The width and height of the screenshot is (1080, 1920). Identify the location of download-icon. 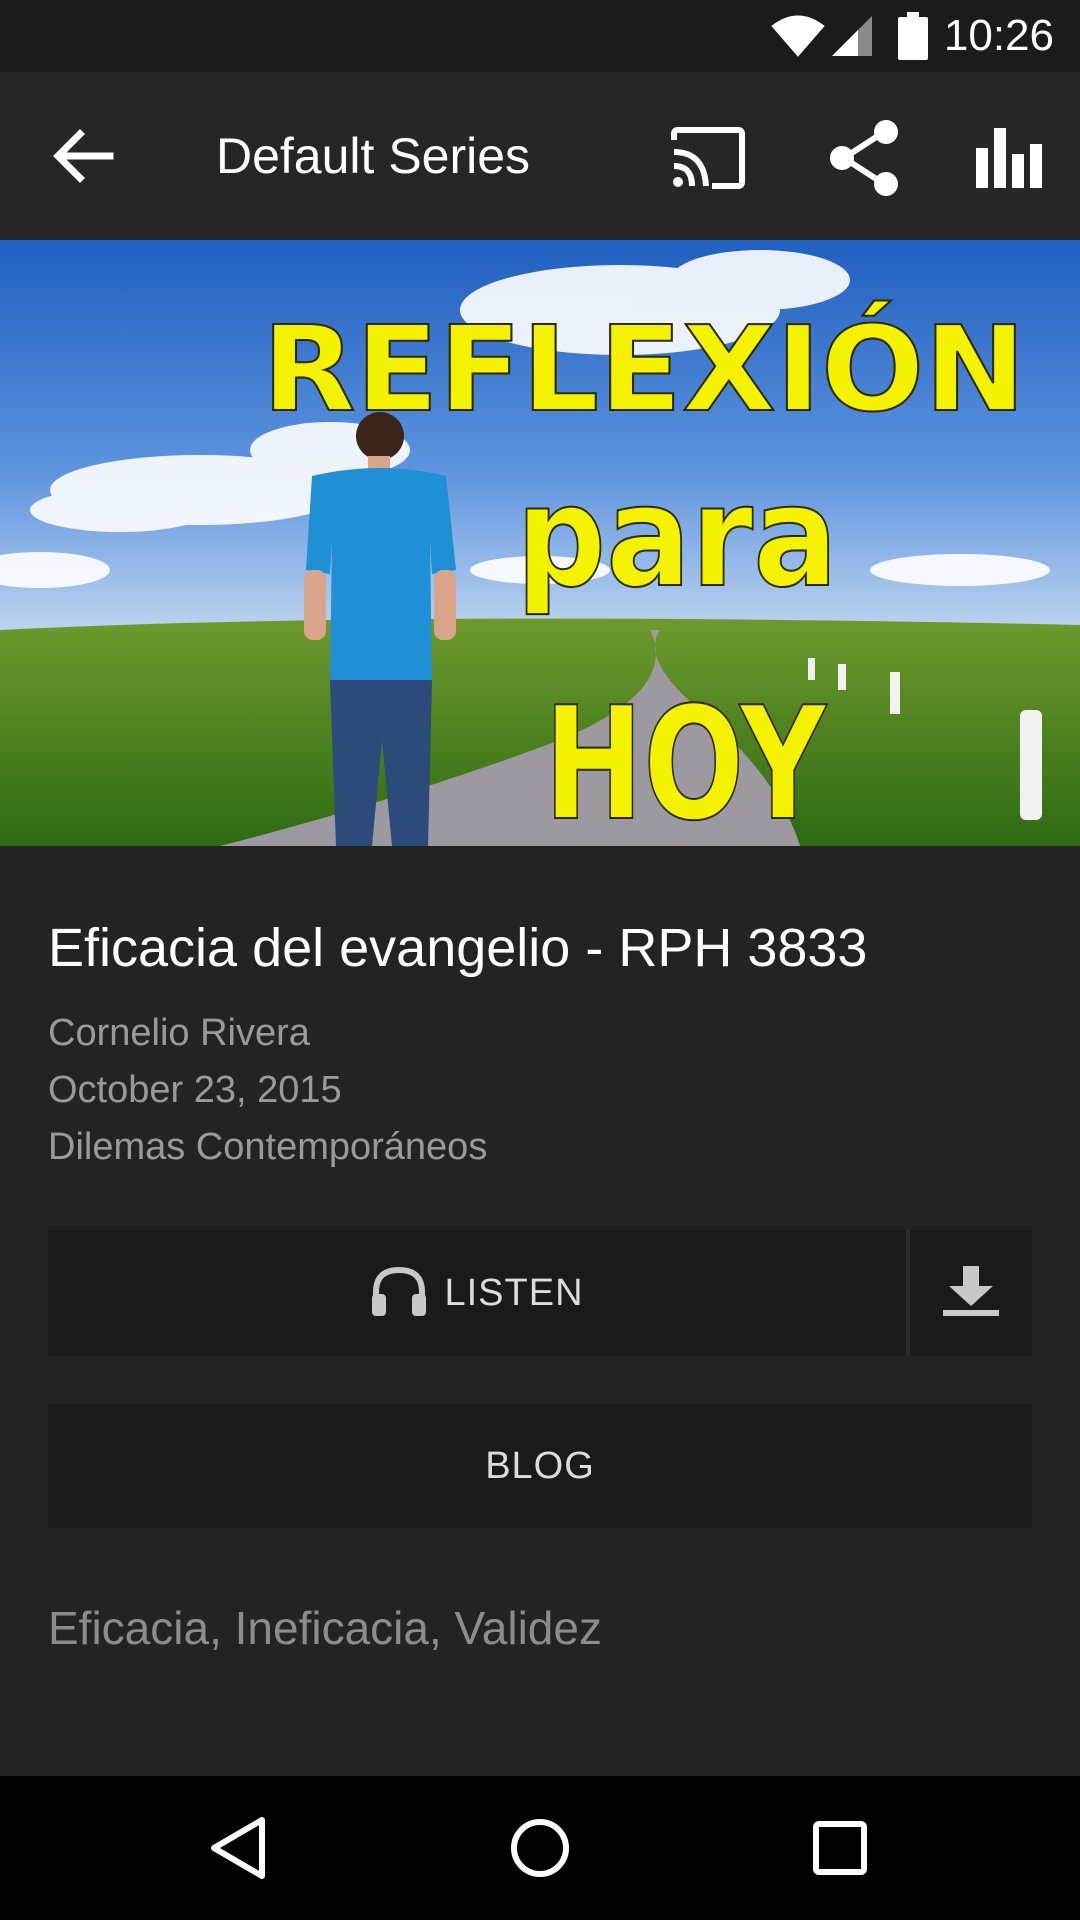
(971, 1293).